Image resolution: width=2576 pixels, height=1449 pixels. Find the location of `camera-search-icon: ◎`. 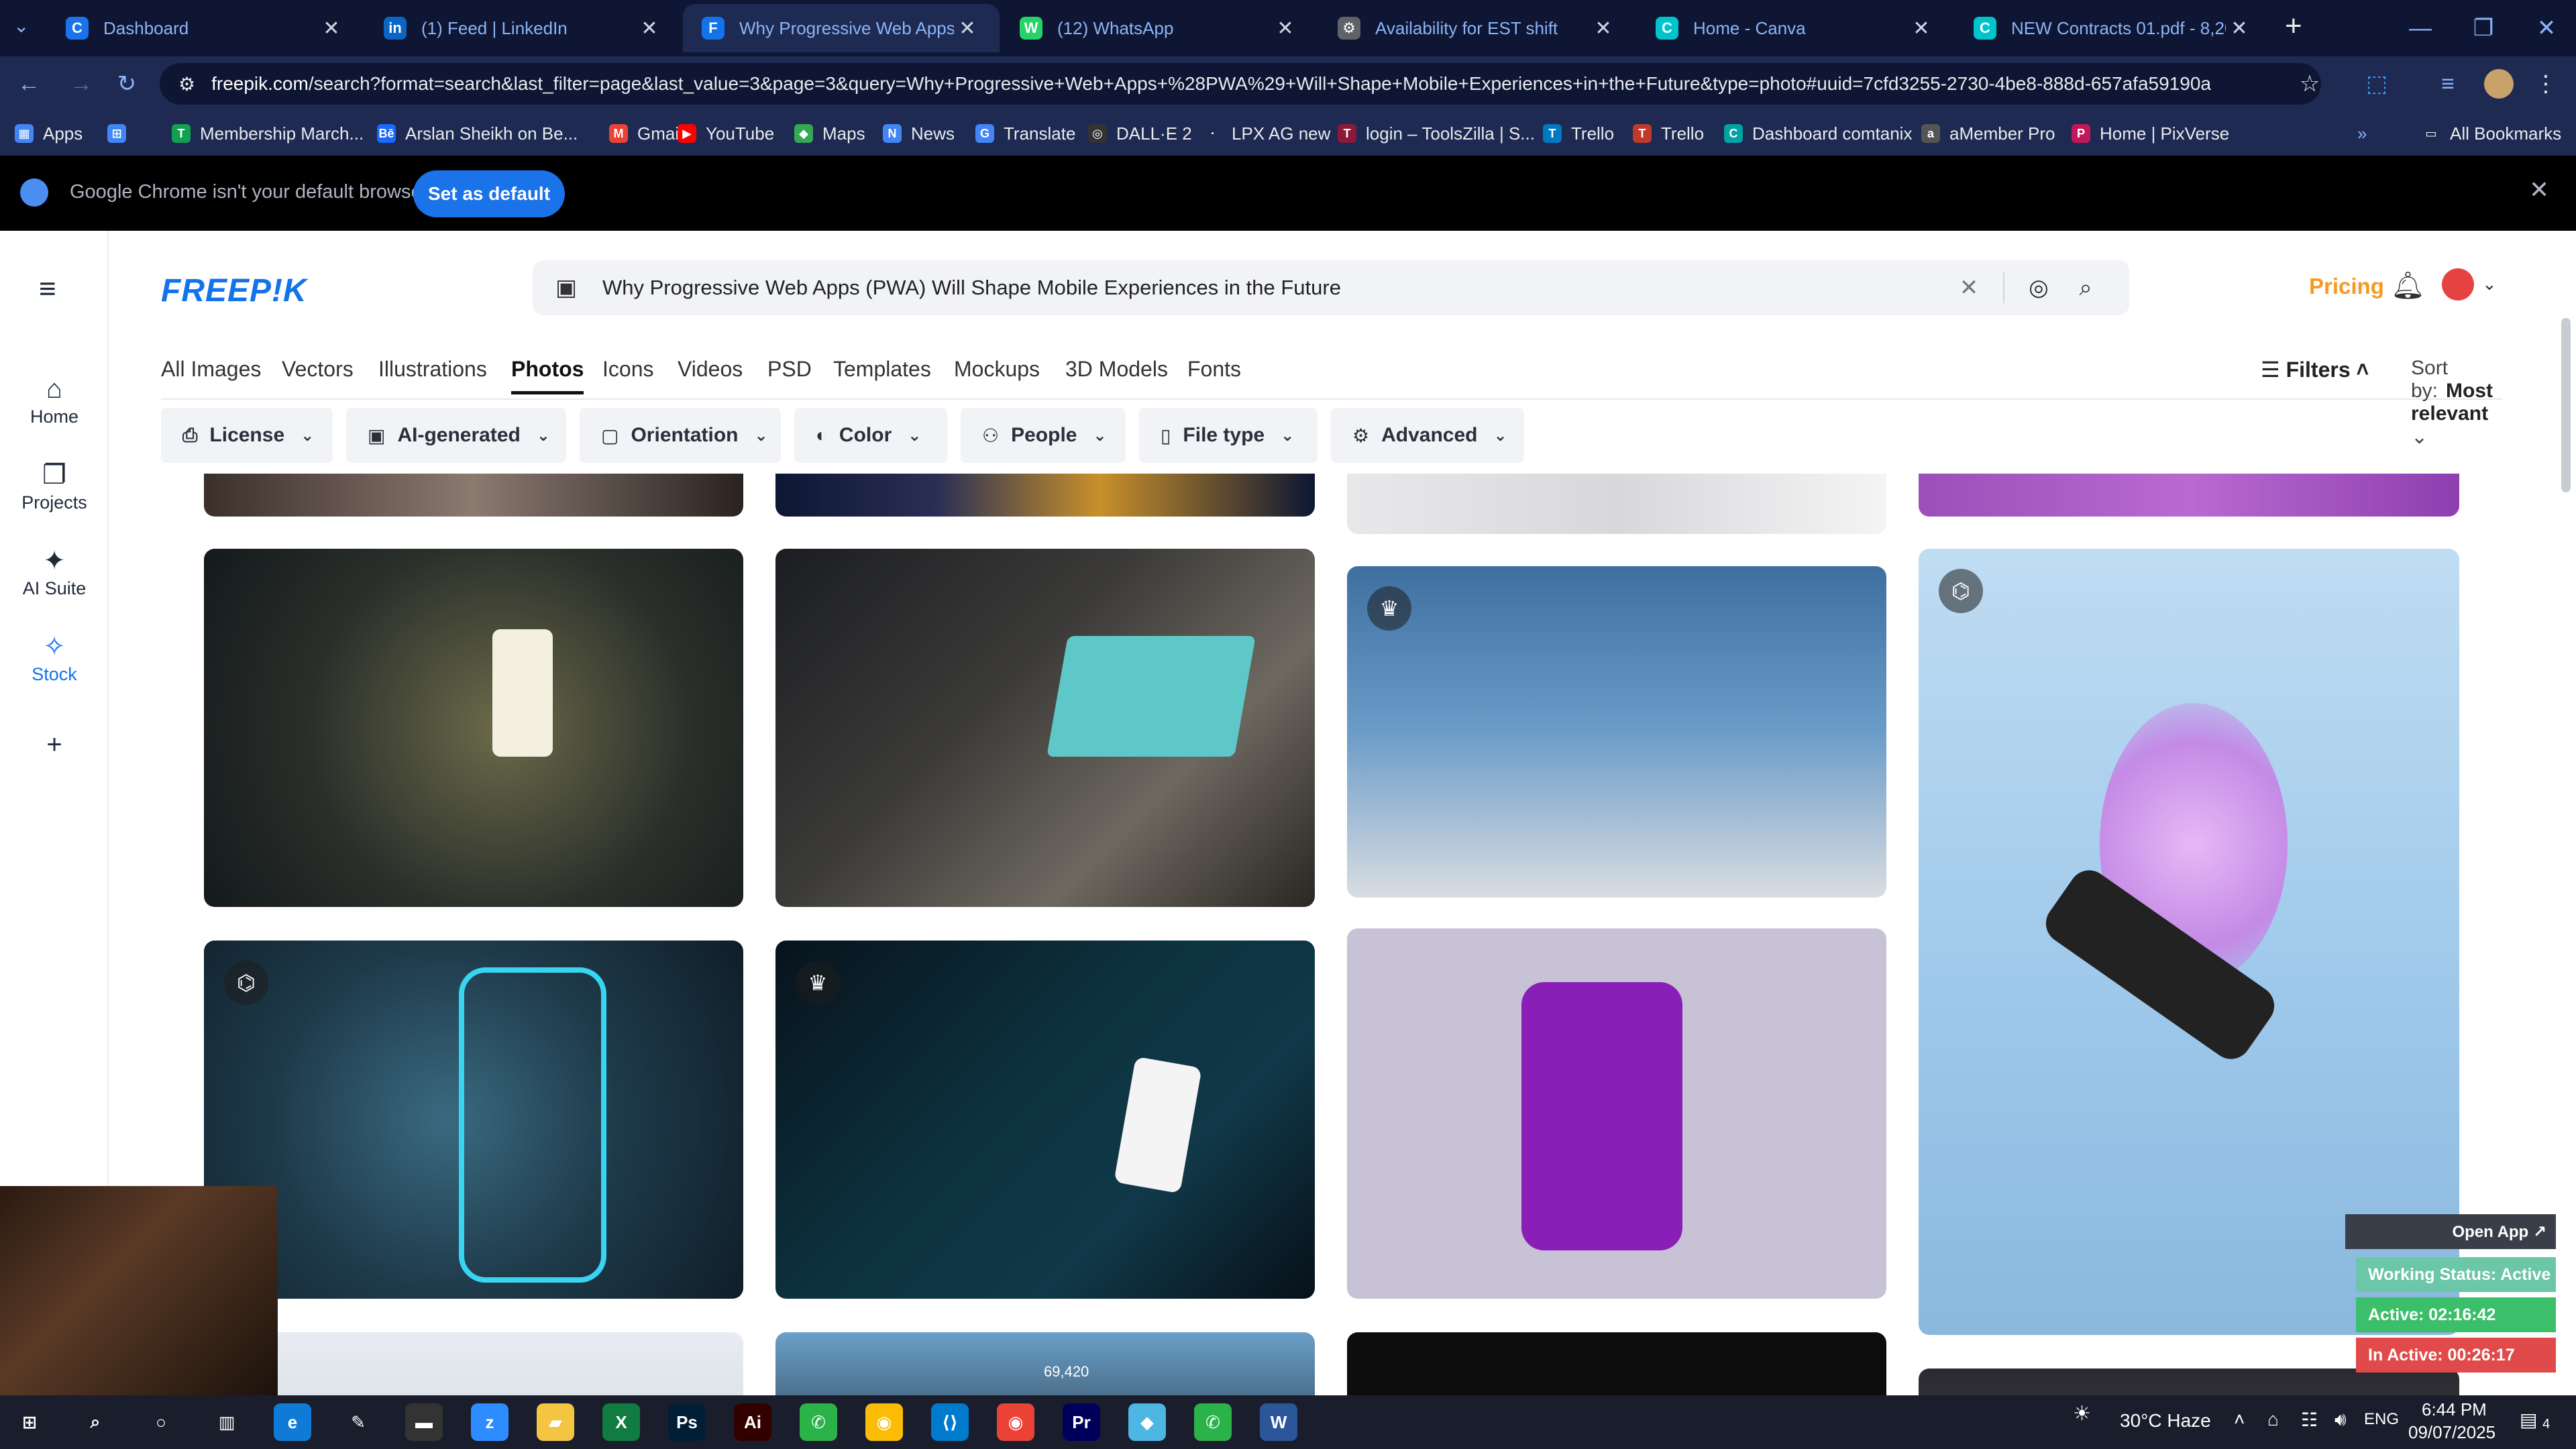

camera-search-icon: ◎ is located at coordinates (2038, 287).